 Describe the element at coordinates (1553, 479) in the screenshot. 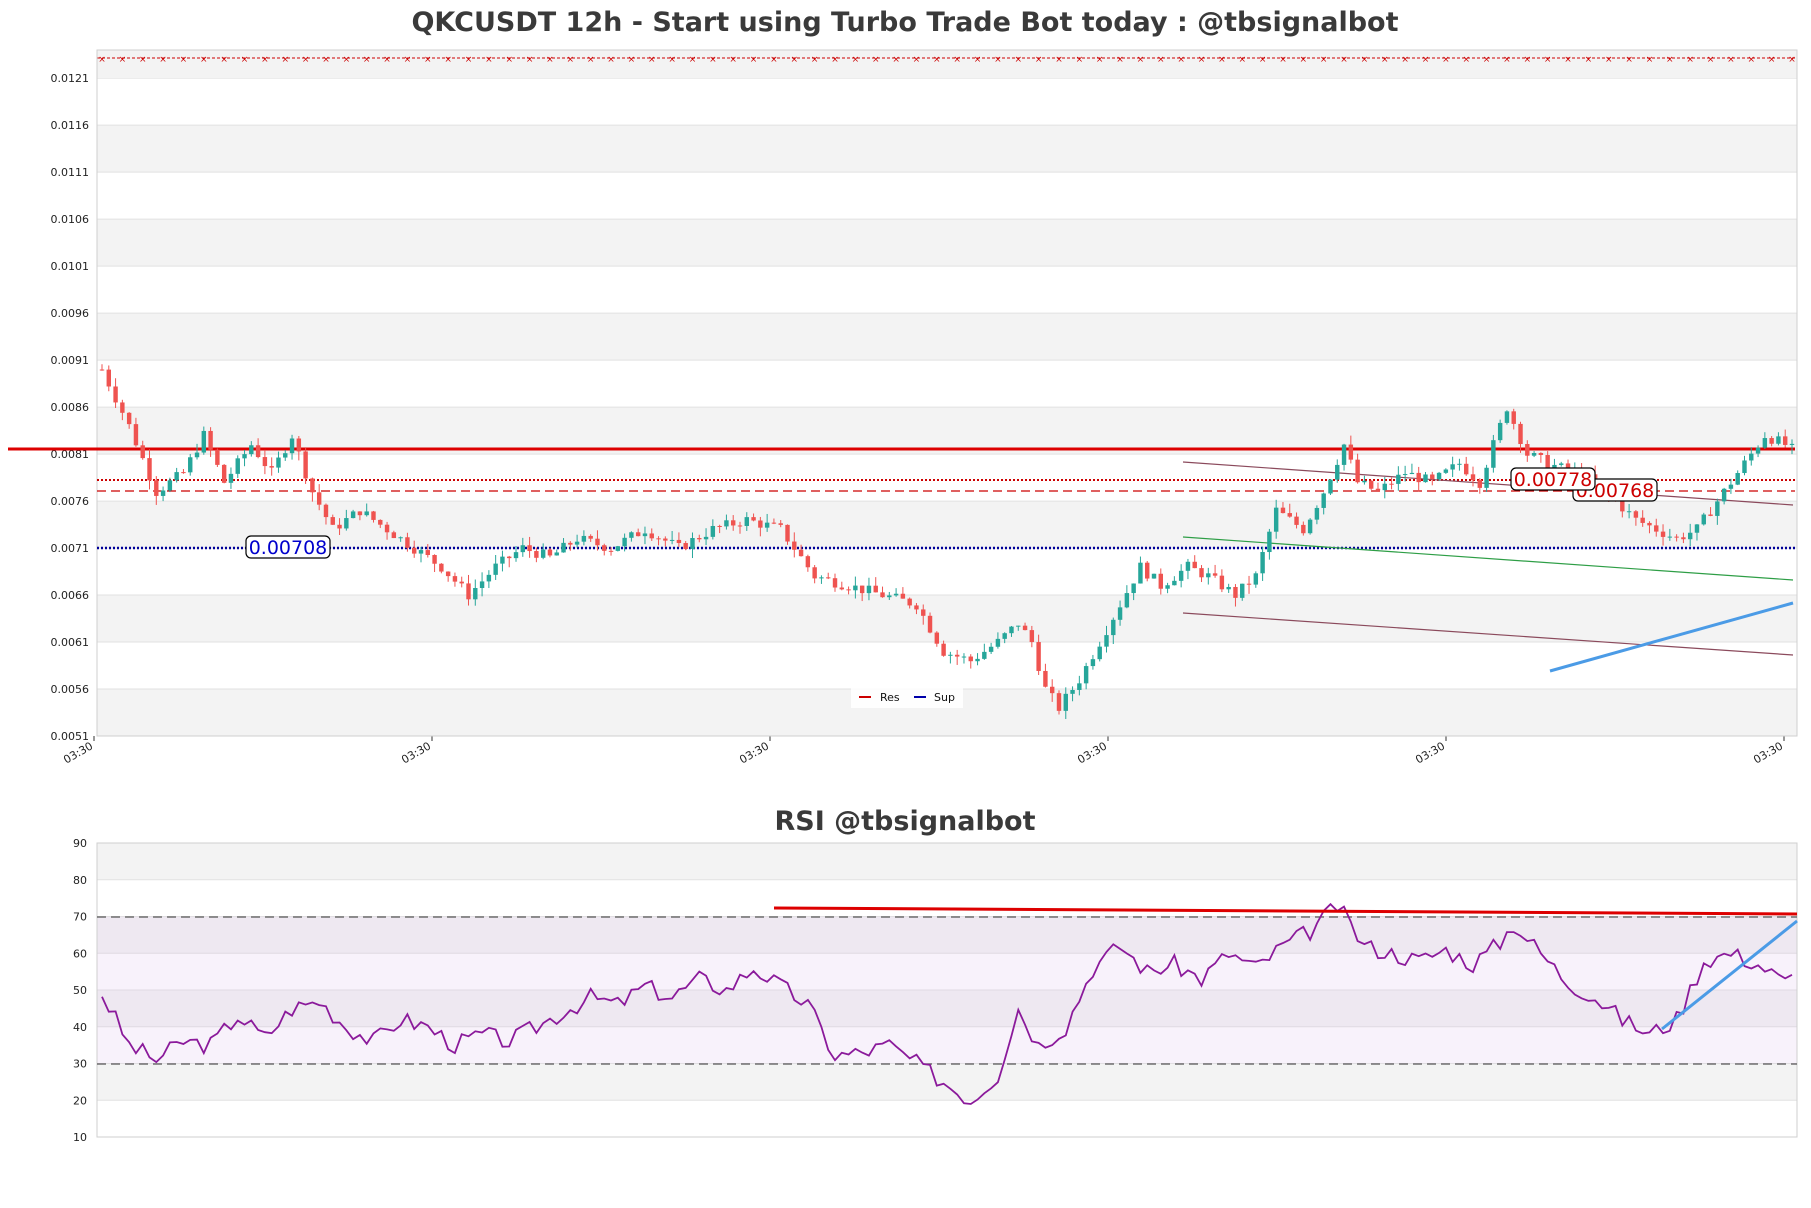

I see `resistance-price-label-1: 0.00778` at that location.